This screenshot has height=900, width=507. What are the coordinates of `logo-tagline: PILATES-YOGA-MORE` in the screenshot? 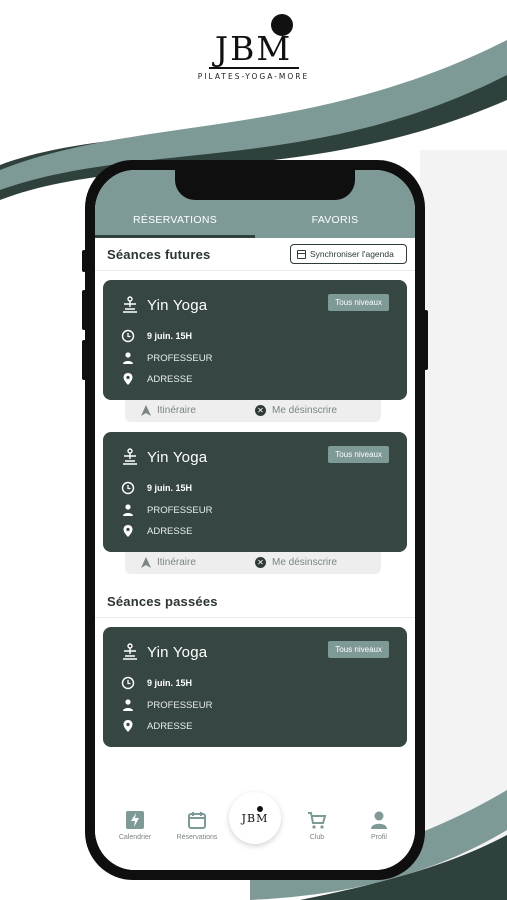 It's located at (253, 76).